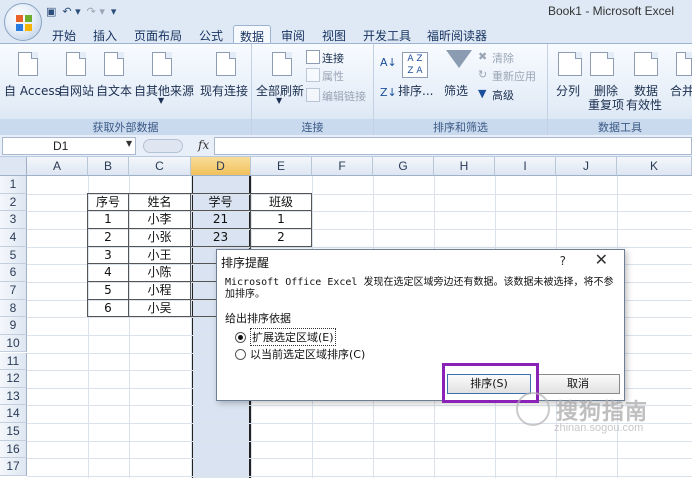 This screenshot has width=692, height=478. What do you see at coordinates (342, 166) in the screenshot?
I see `column-header-f: F` at bounding box center [342, 166].